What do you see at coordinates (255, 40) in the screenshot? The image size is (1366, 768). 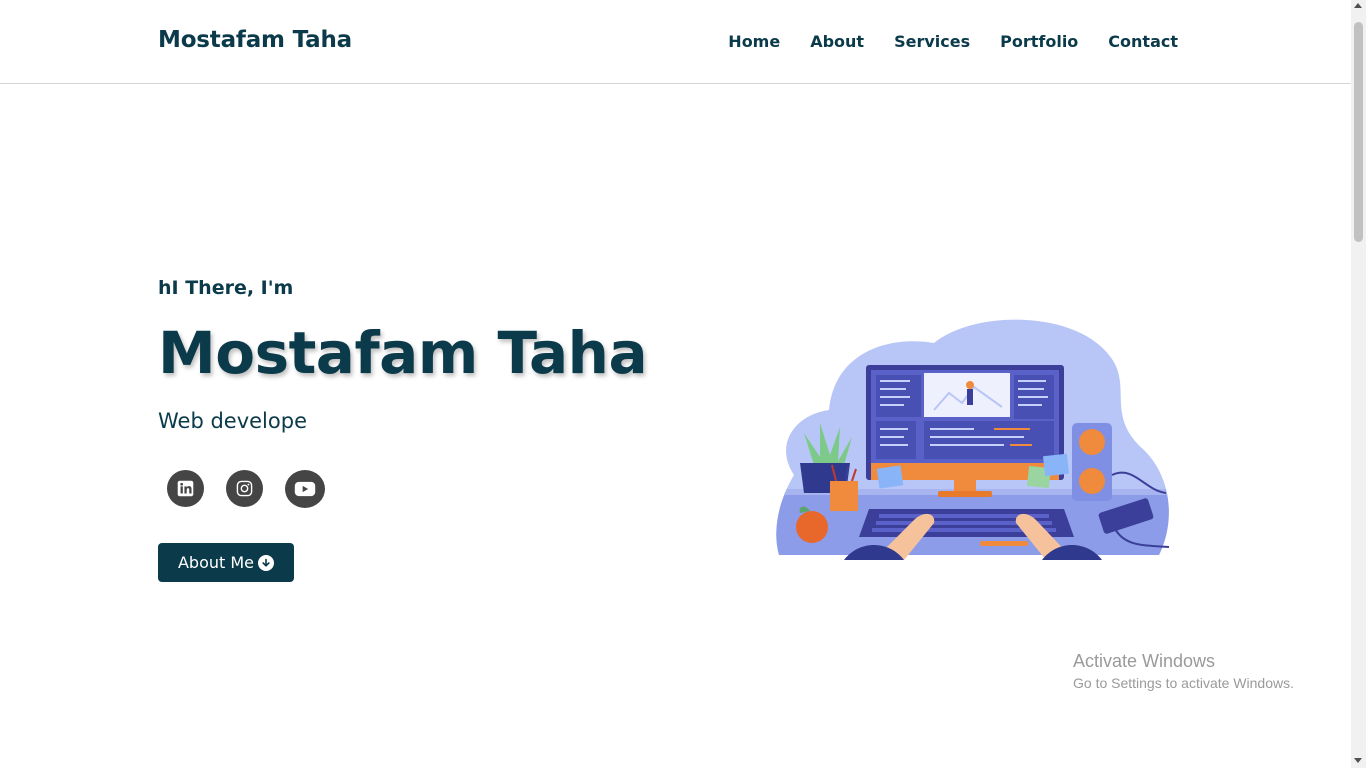 I see `brand-logo: Mostafam Taha` at bounding box center [255, 40].